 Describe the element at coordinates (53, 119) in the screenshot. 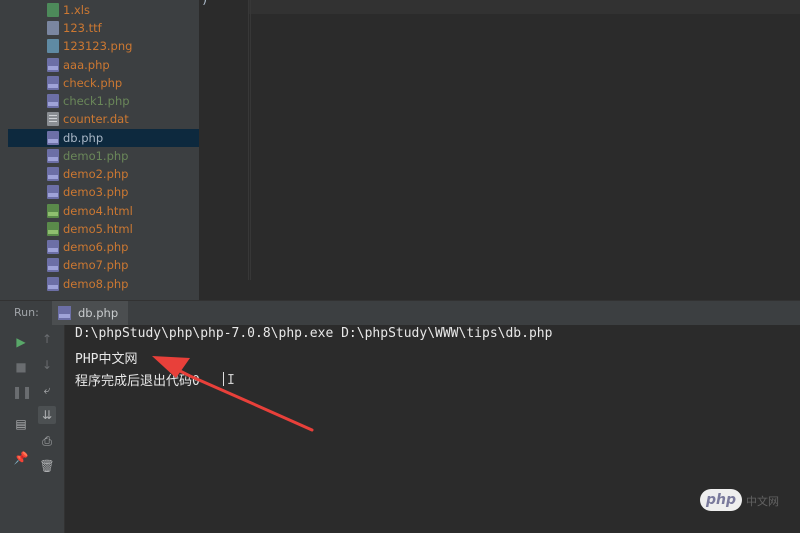

I see `text-file-icon` at that location.